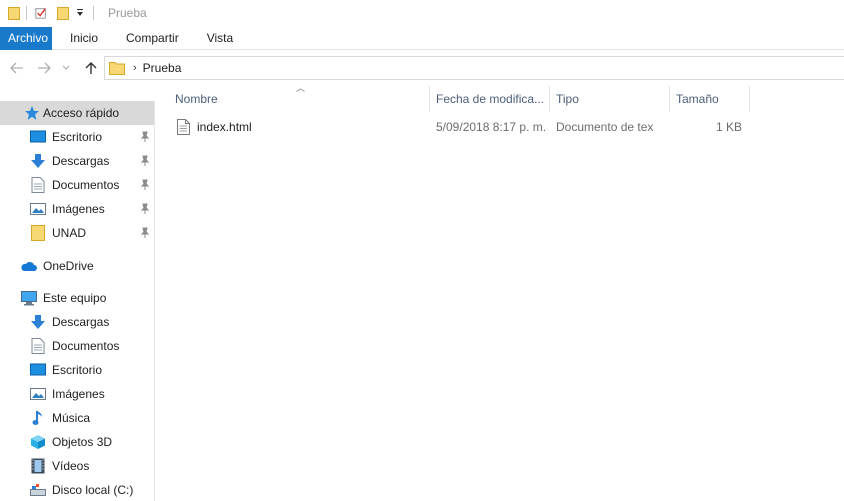 The height and width of the screenshot is (501, 844). I want to click on column-header-name: Nombre, so click(298, 99).